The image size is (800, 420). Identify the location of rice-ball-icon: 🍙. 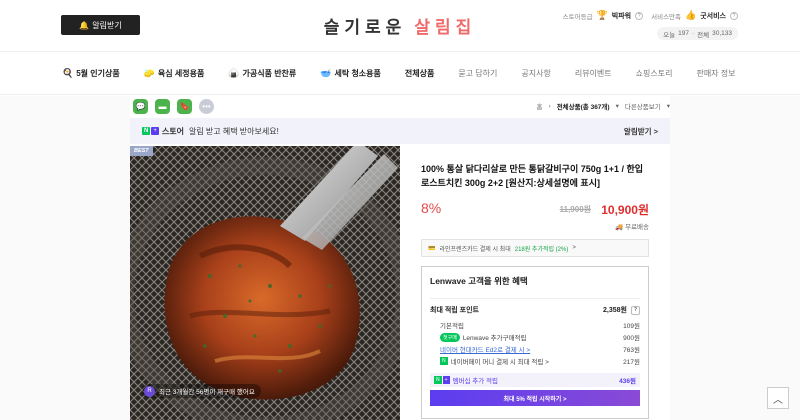
(234, 72).